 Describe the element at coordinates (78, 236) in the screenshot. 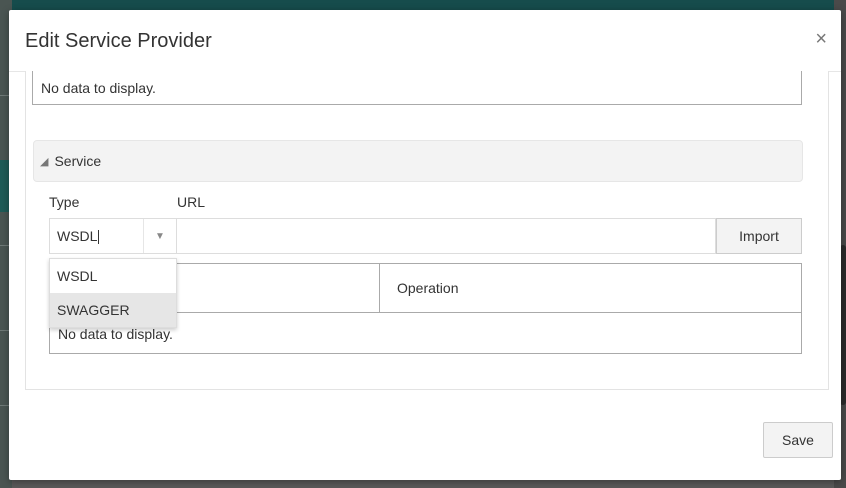

I see `type-select-value: WSDL` at that location.